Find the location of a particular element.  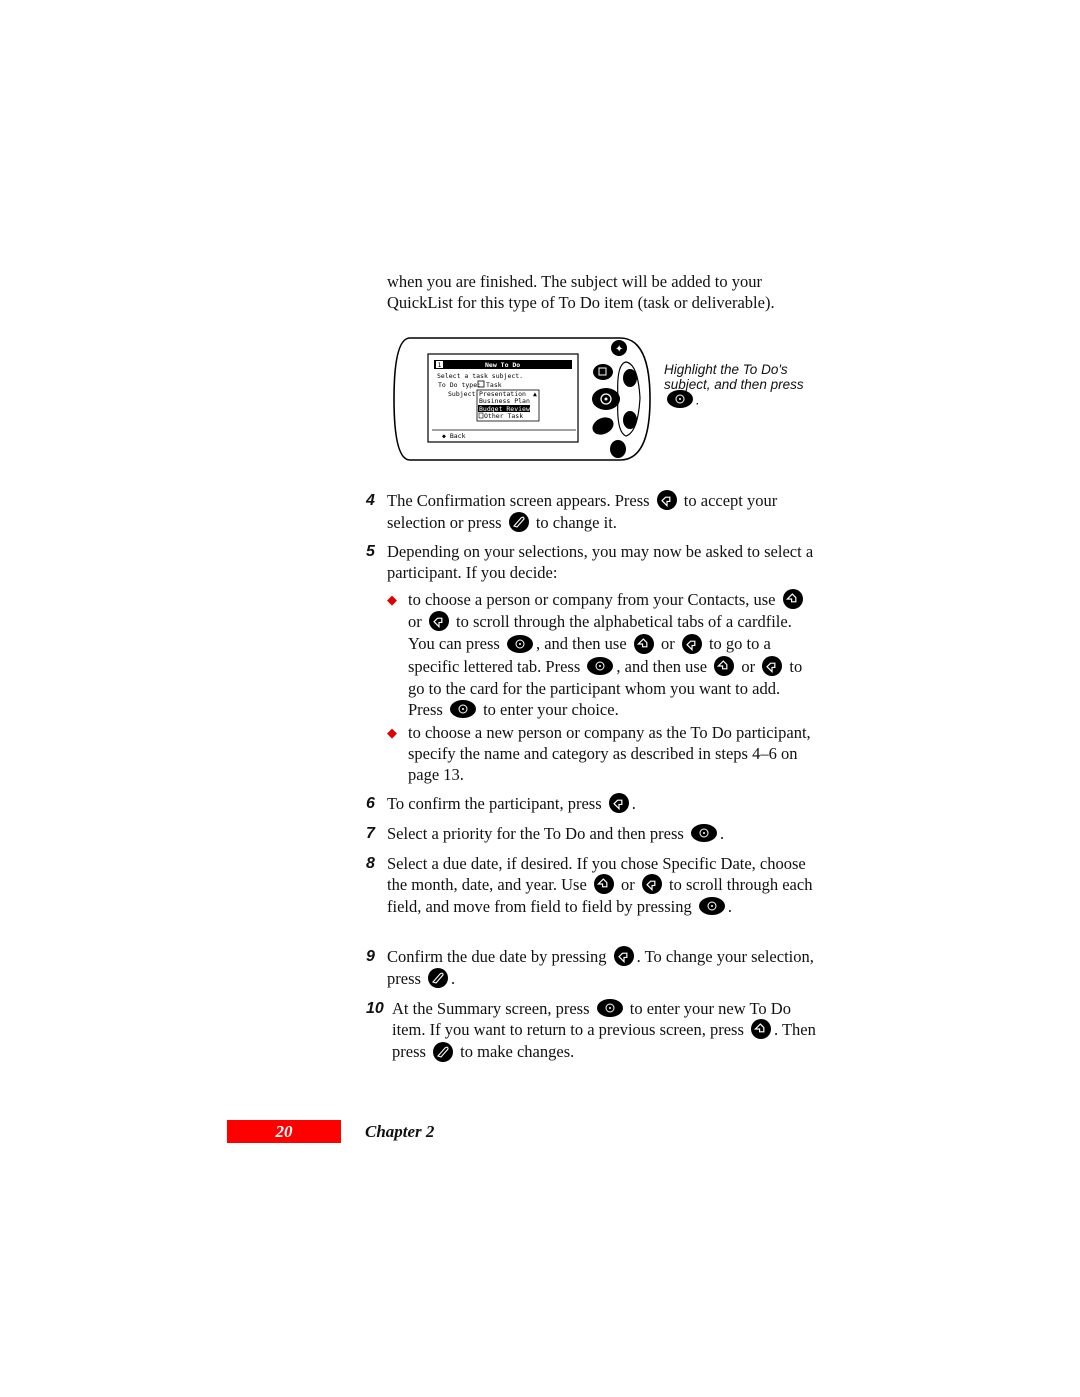

subject-option: Business Plan is located at coordinates (504, 401).